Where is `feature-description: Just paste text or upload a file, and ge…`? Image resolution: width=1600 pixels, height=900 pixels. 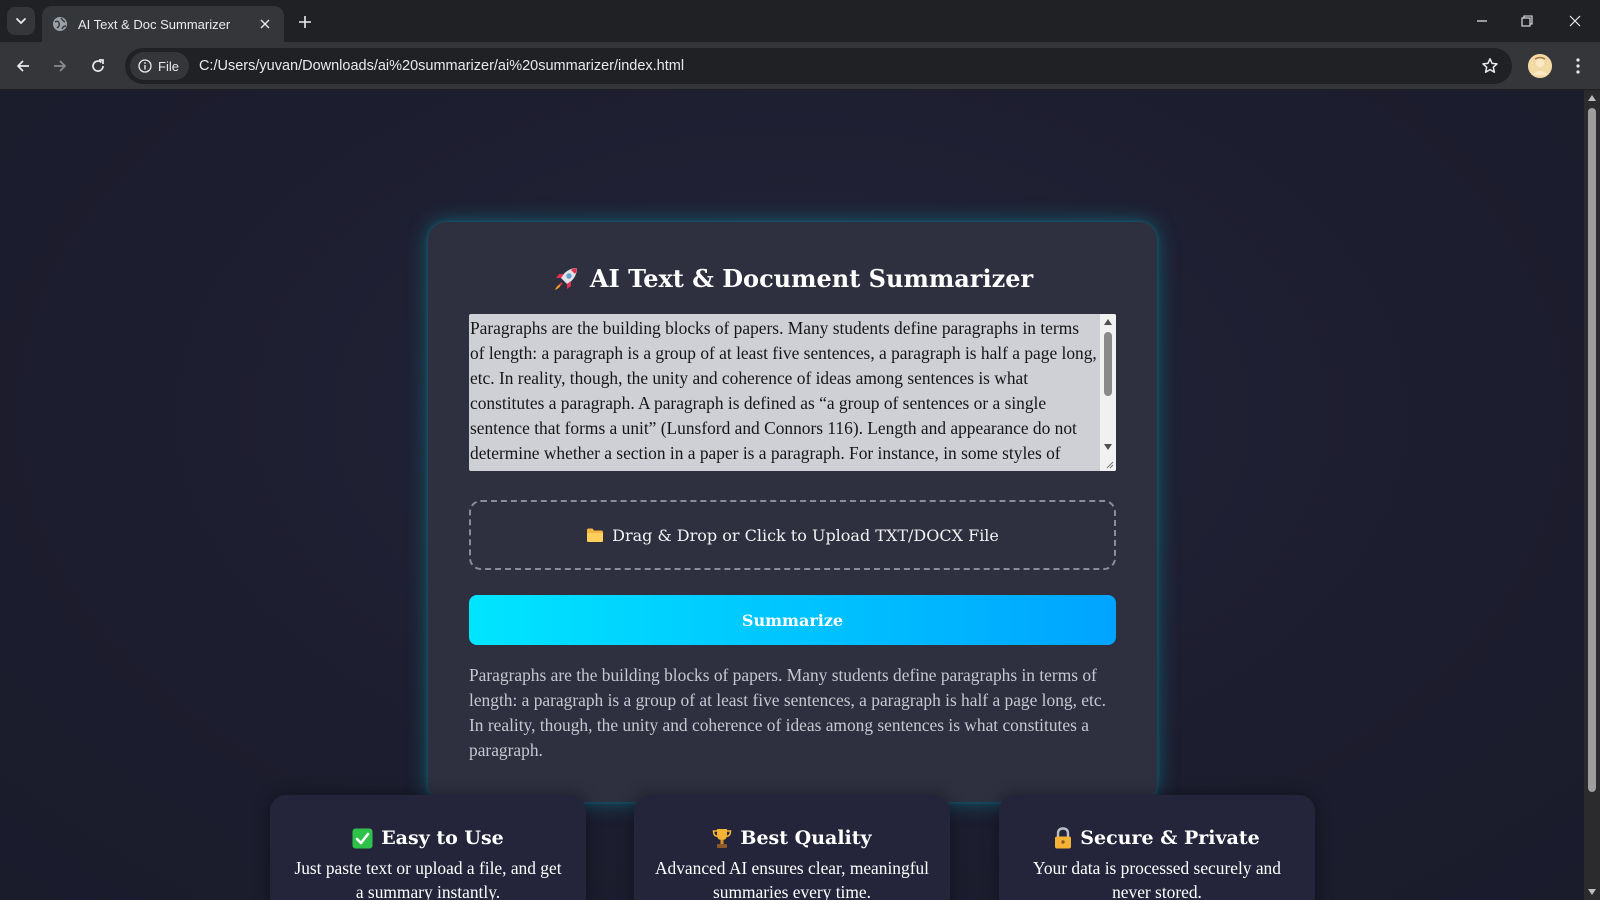 feature-description: Just paste text or upload a file, and ge… is located at coordinates (428, 879).